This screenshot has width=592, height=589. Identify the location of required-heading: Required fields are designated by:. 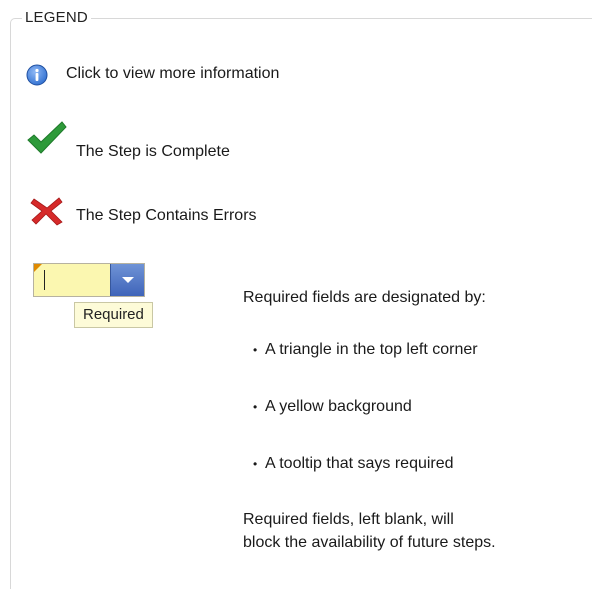
(364, 297).